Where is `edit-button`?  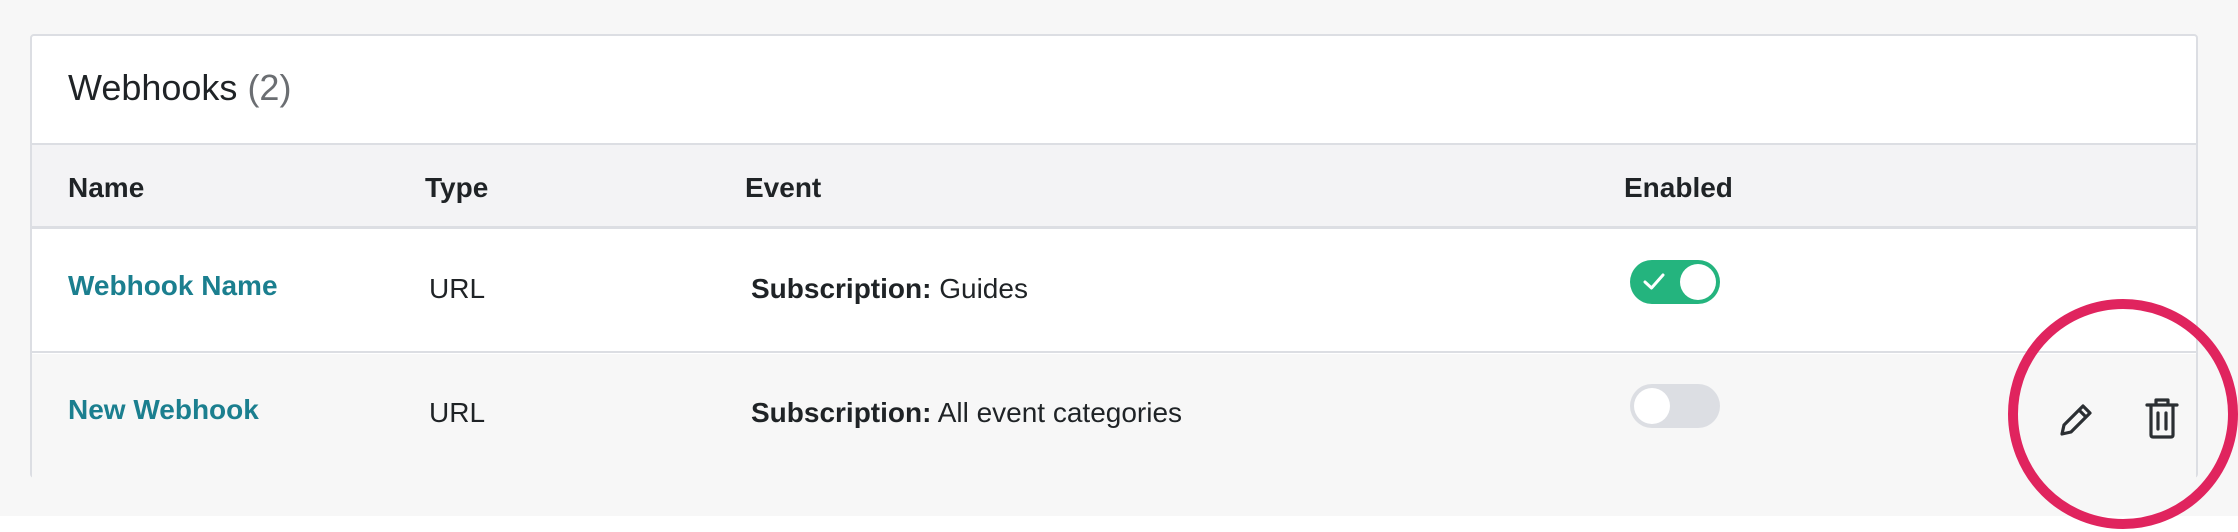
edit-button is located at coordinates (2076, 420).